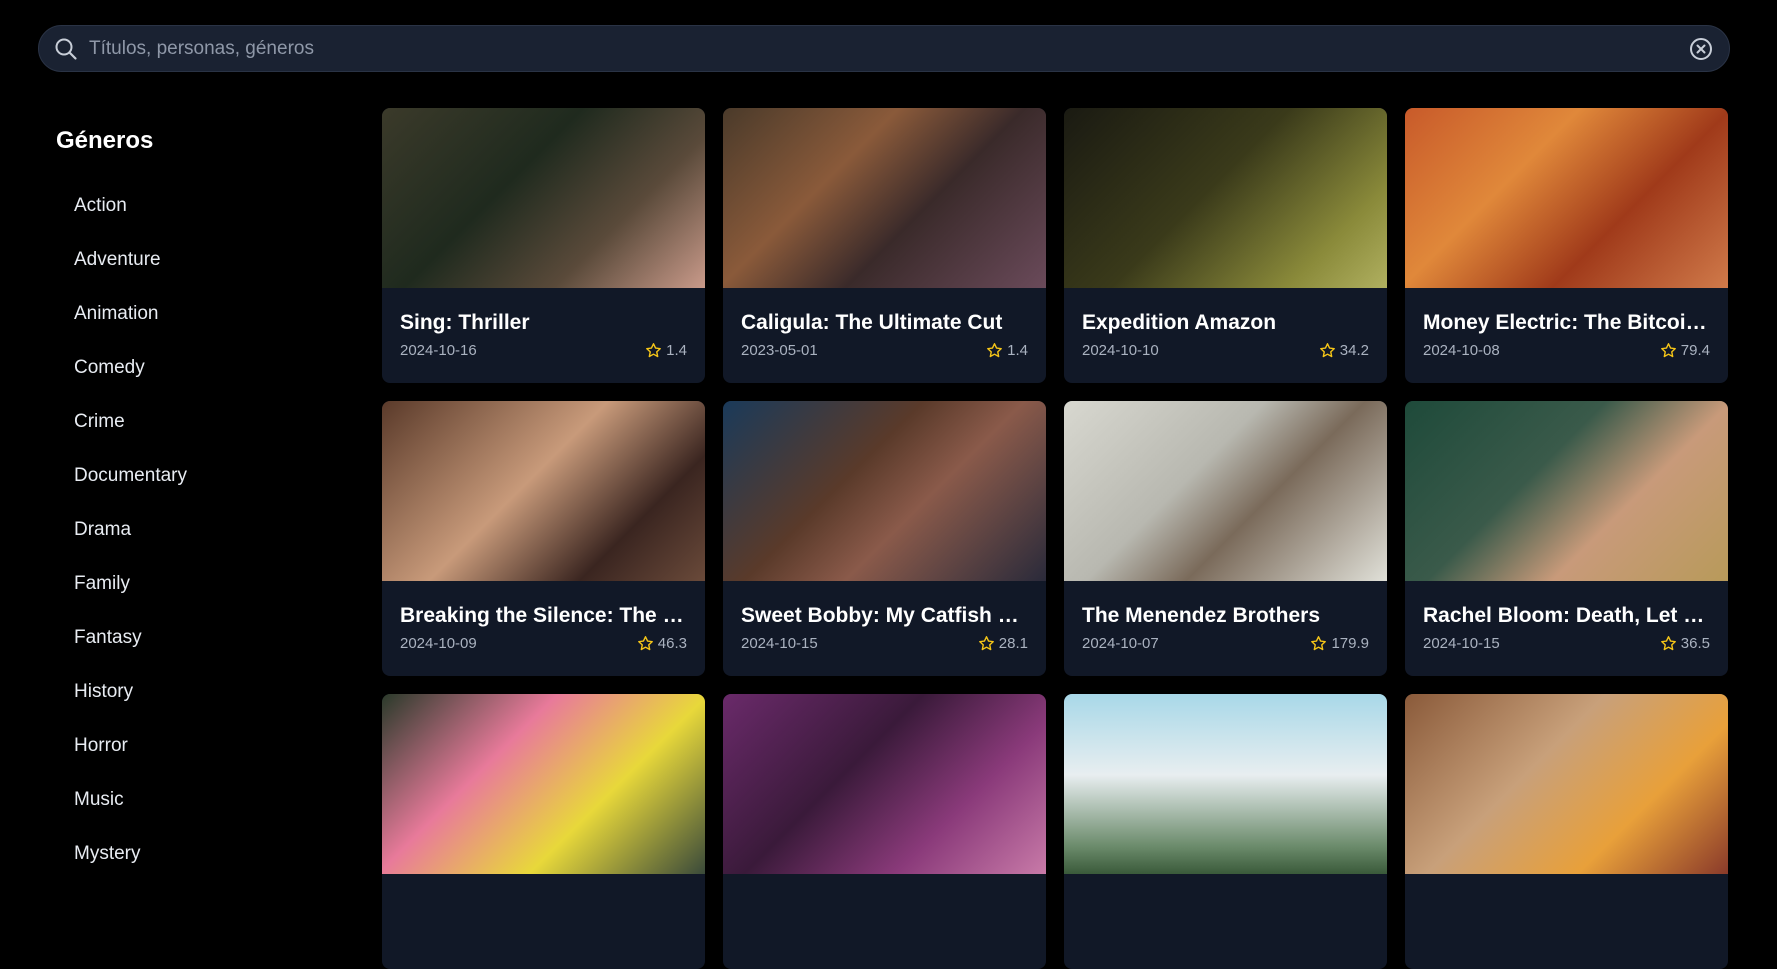 Image resolution: width=1777 pixels, height=969 pixels. What do you see at coordinates (1179, 322) in the screenshot?
I see `movie-title: Expedition Amazon` at bounding box center [1179, 322].